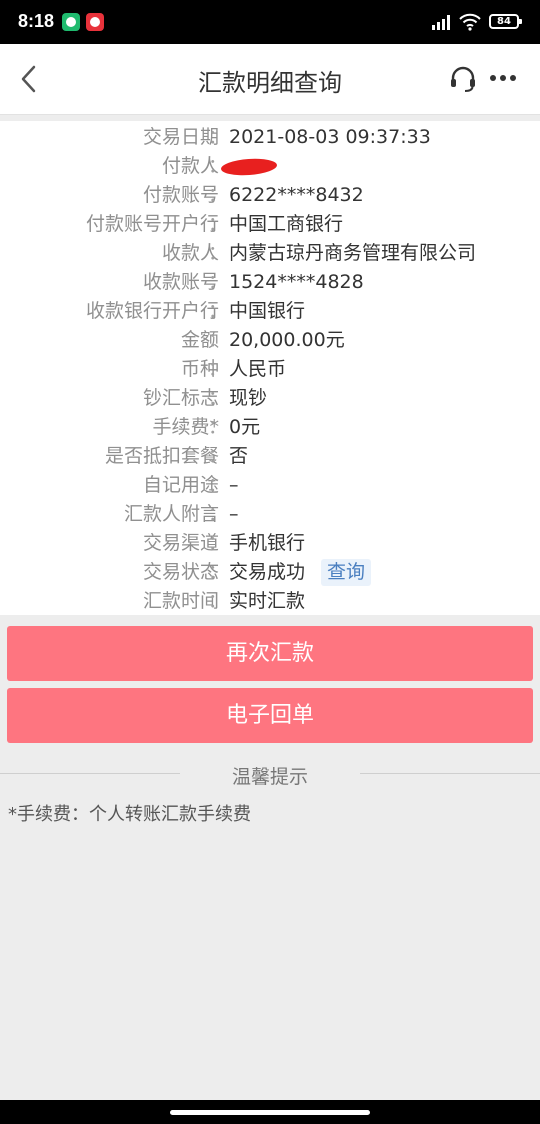 The image size is (540, 1124). I want to click on detail-value: 1524****4828, so click(296, 282).